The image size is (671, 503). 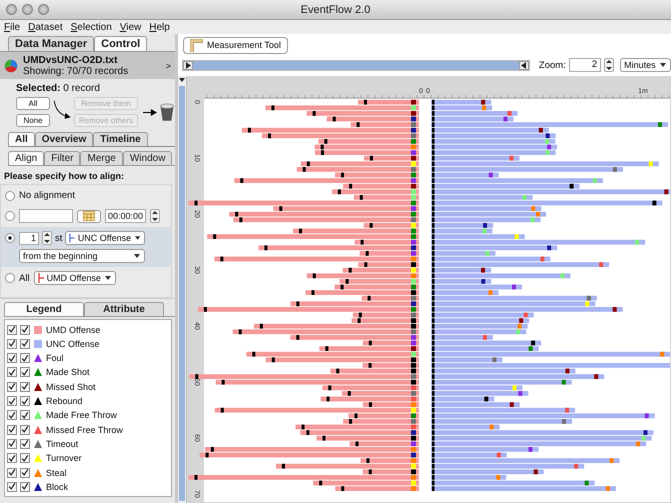 I want to click on scrollbar, so click(x=182, y=289).